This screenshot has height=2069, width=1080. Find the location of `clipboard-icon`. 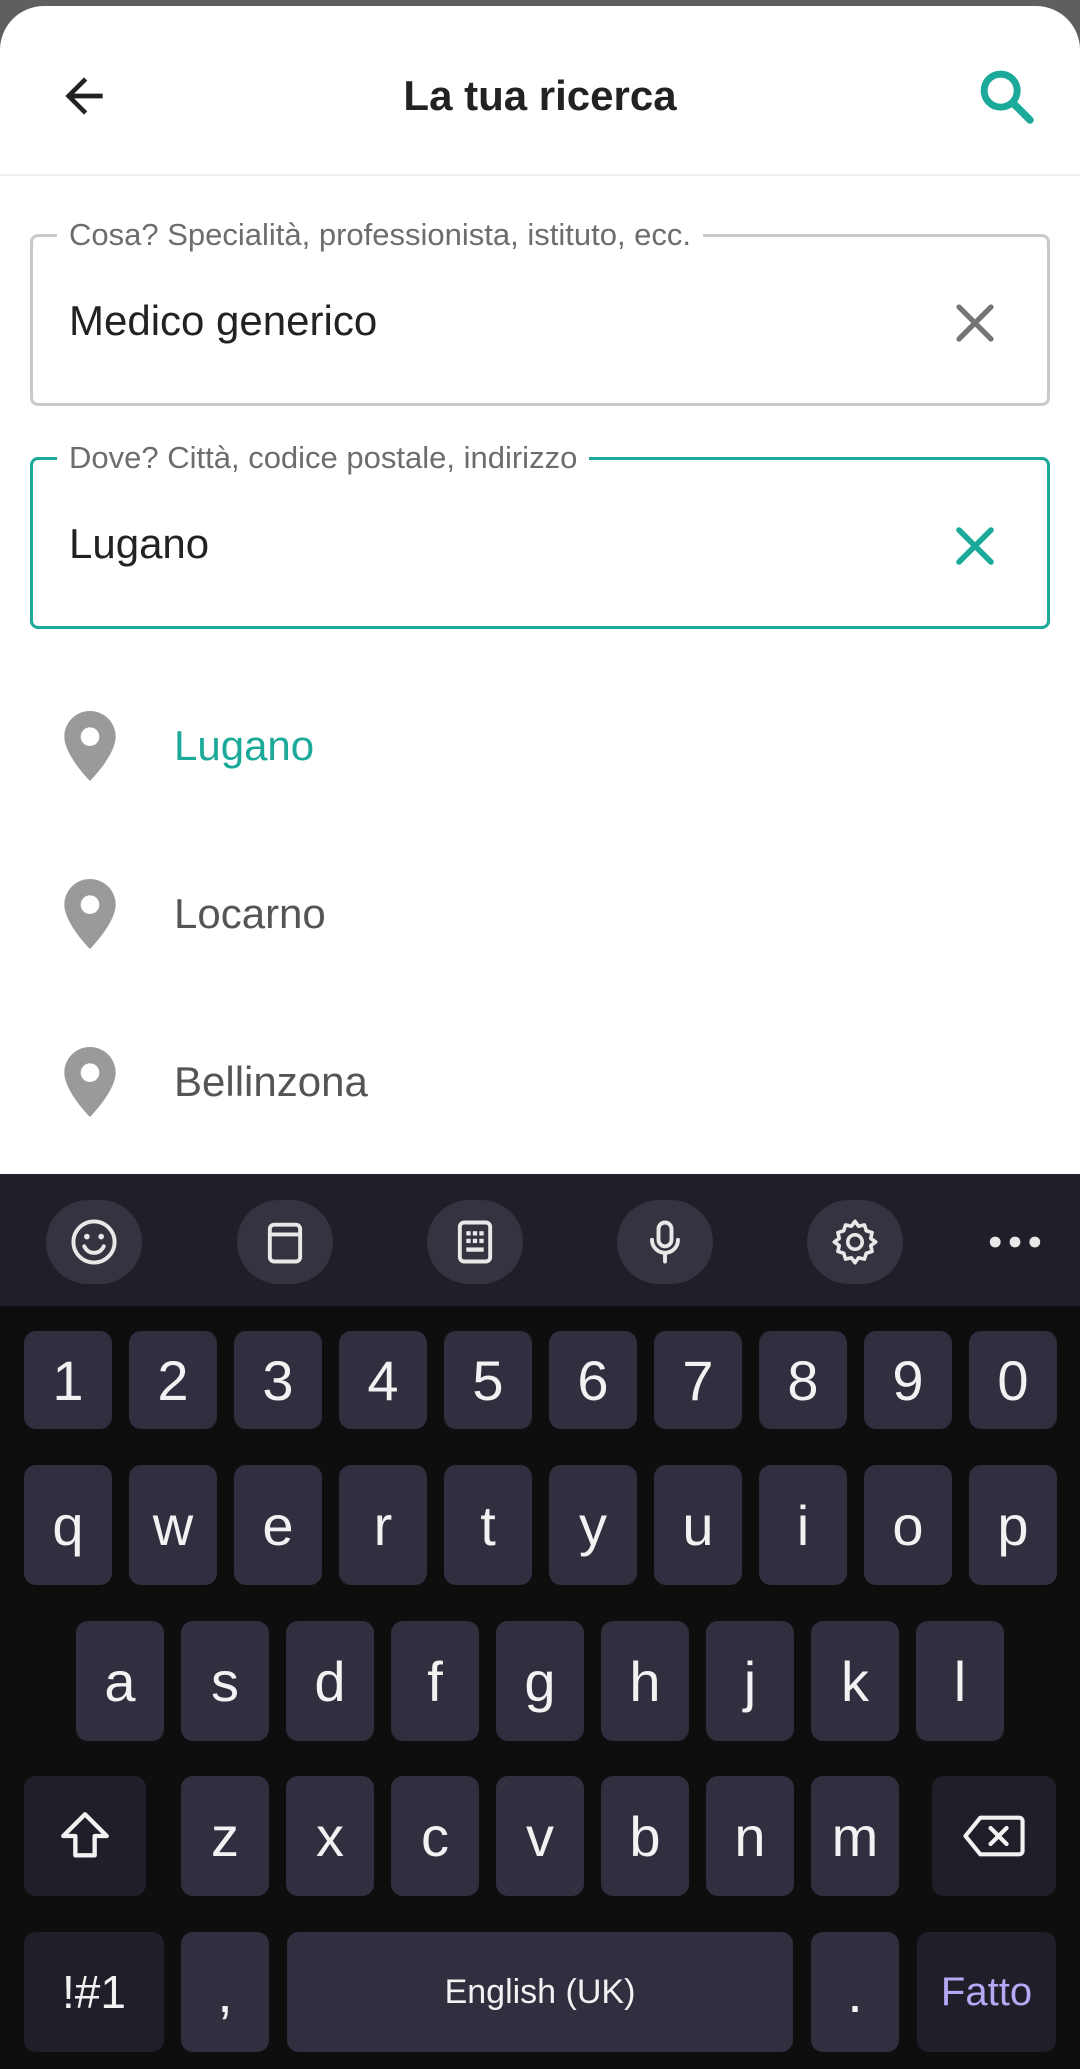

clipboard-icon is located at coordinates (285, 1243).